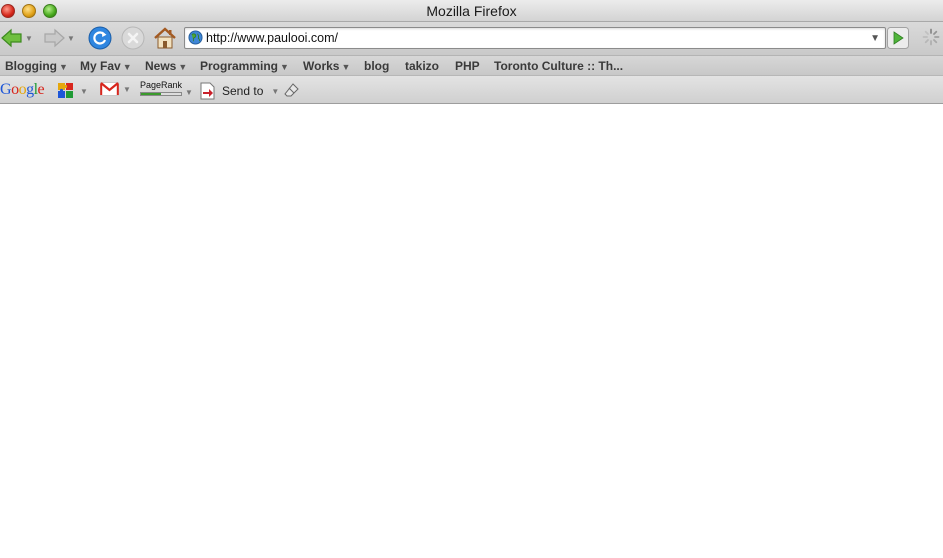  Describe the element at coordinates (376, 66) in the screenshot. I see `bookmark-blog: blog` at that location.